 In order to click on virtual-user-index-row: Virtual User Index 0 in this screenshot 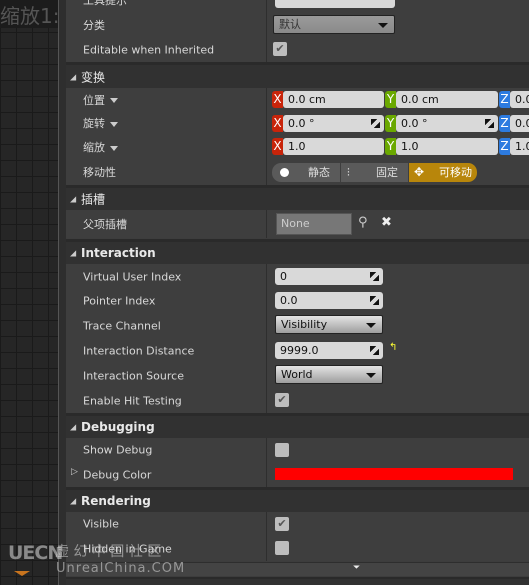, I will do `click(297, 276)`.